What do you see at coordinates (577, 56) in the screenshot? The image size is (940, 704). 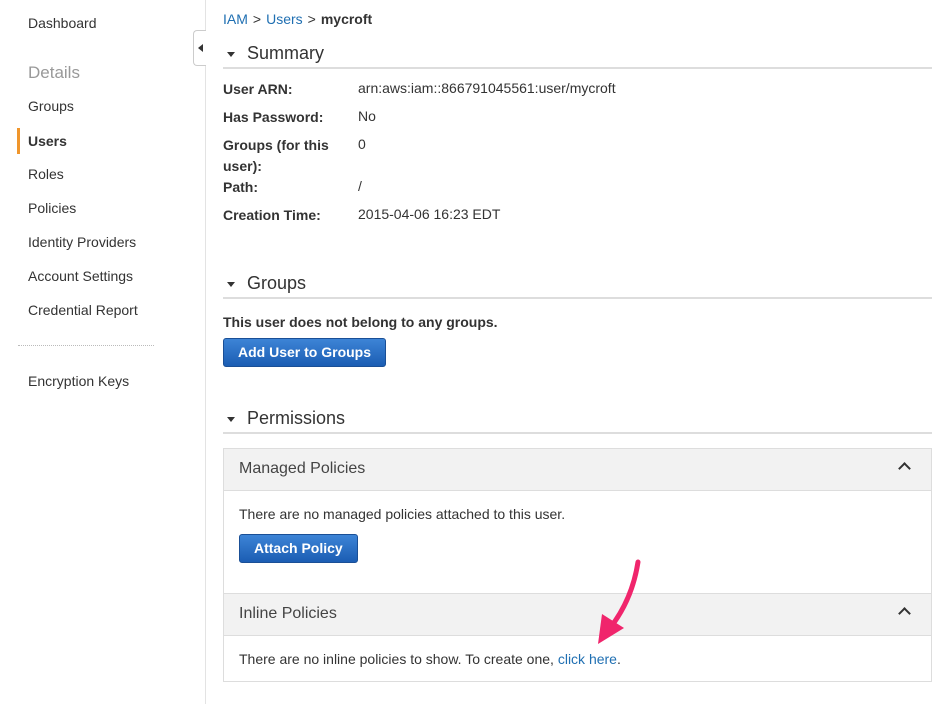 I see `summary-section-header: Summary` at bounding box center [577, 56].